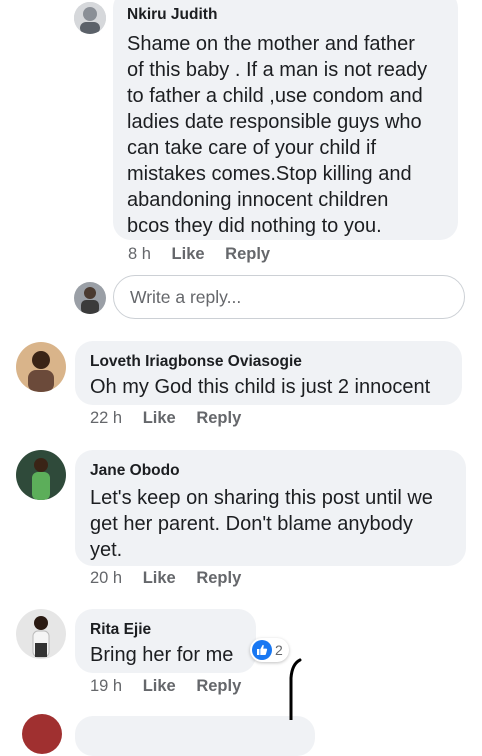 Image resolution: width=482 pixels, height=756 pixels. I want to click on avatar-next-comment, so click(42, 734).